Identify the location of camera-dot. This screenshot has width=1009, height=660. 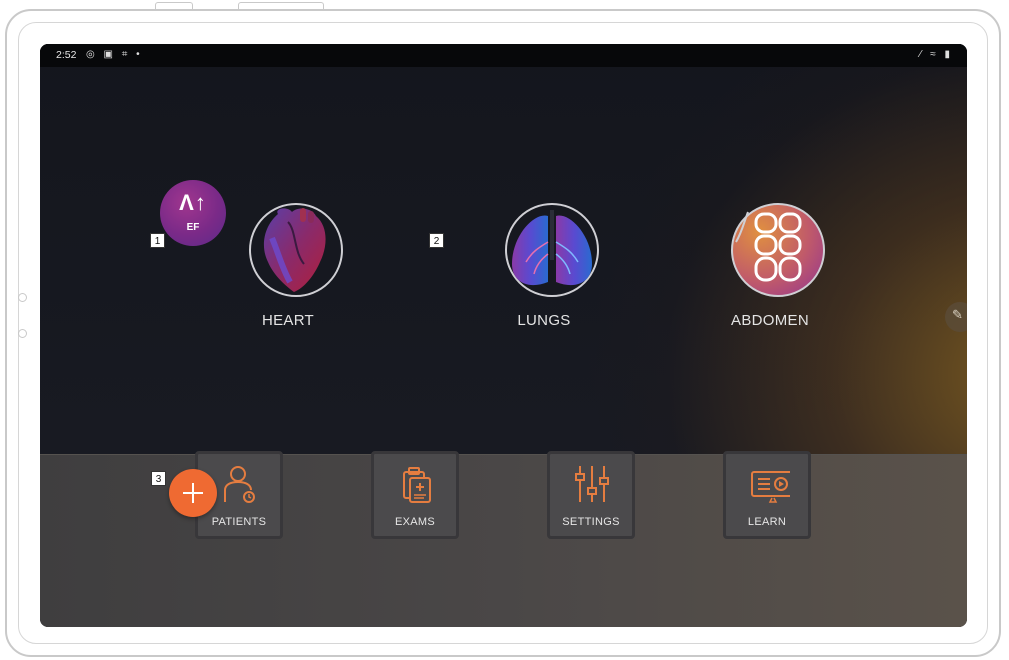
(22, 297).